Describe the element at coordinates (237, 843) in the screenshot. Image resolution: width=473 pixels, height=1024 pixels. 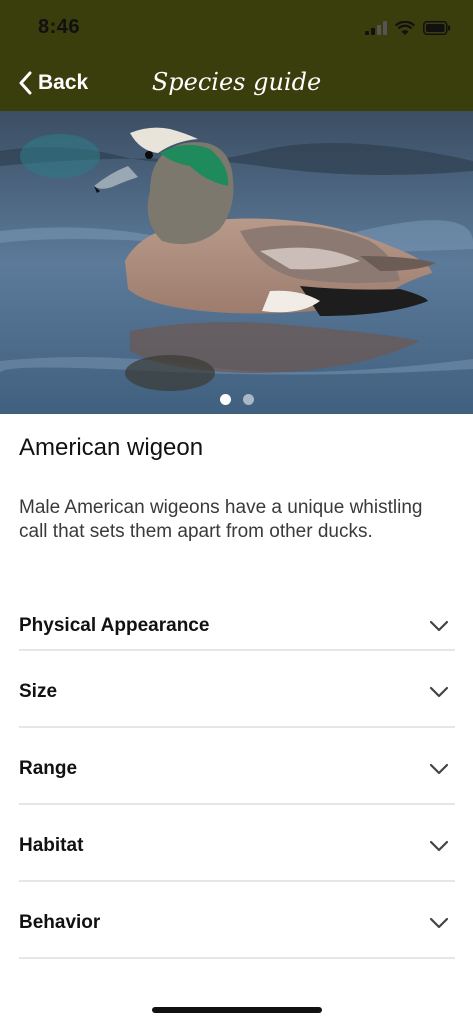
I see `section-habitat: Habitat` at that location.